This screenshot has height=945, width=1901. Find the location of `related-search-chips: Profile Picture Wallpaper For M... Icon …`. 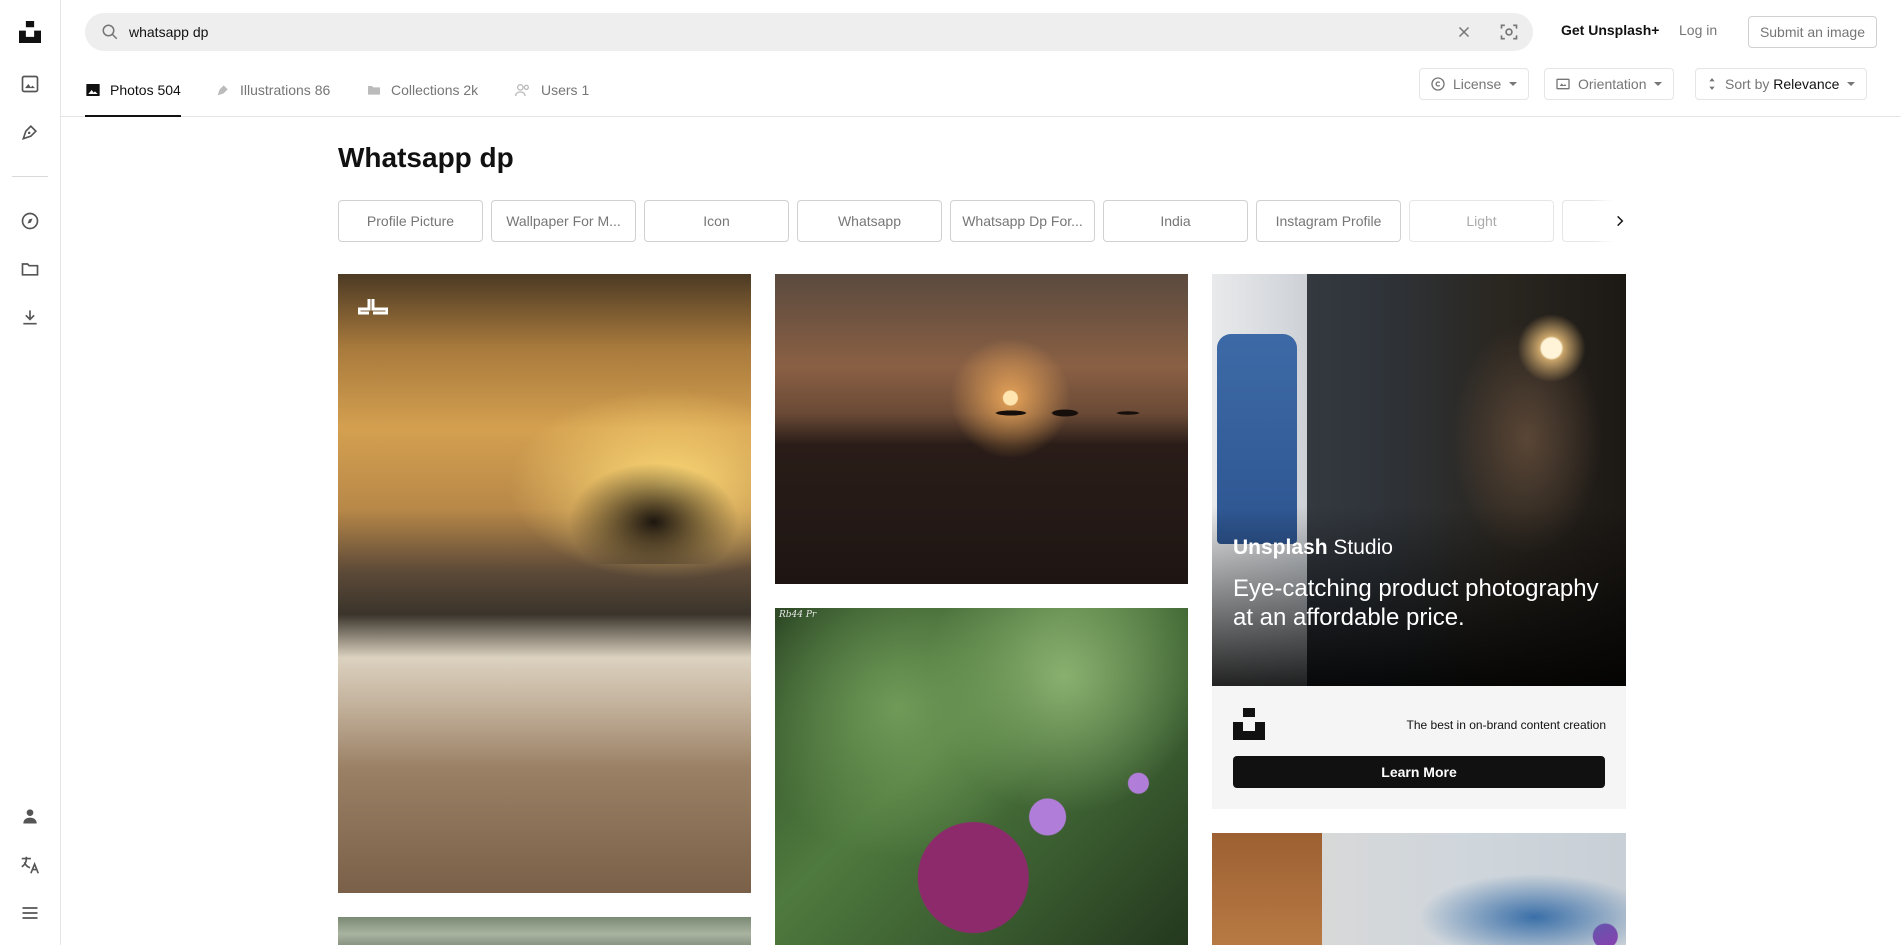

related-search-chips: Profile Picture Wallpaper For M... Icon … is located at coordinates (983, 221).